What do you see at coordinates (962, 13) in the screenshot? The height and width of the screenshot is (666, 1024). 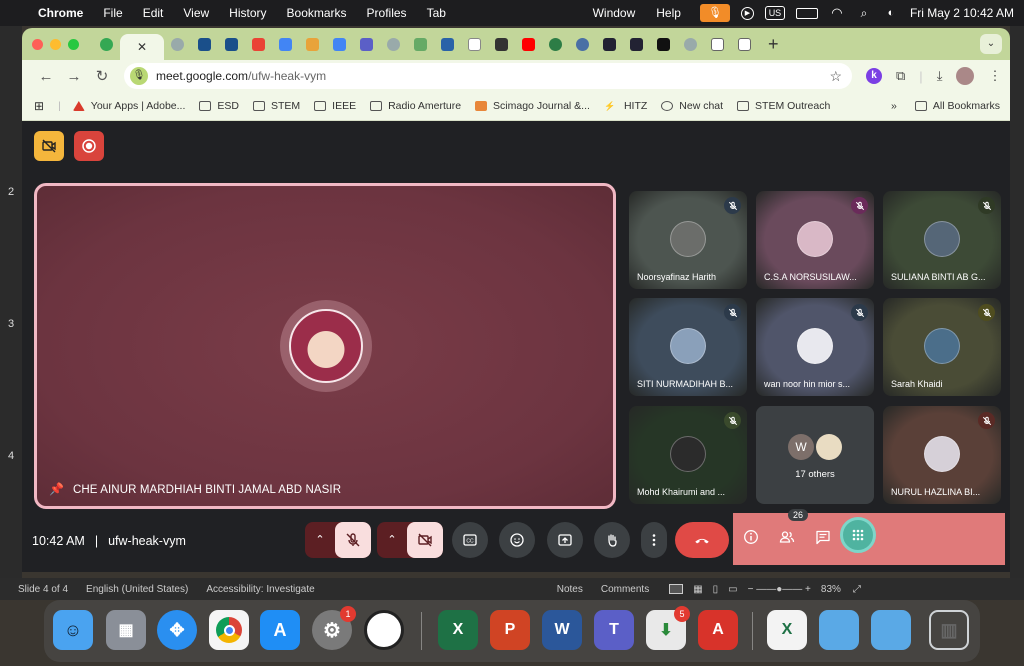 I see `menubar-clock: Fri May 2 10:42 AM` at bounding box center [962, 13].